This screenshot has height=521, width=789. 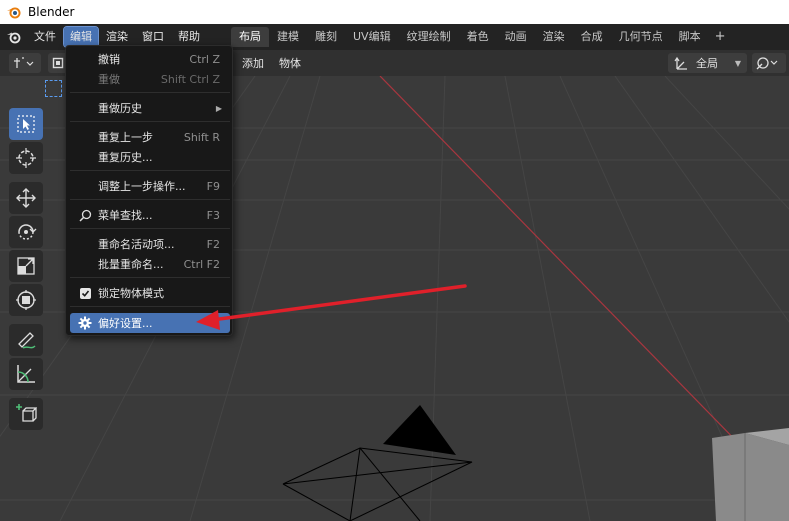 I want to click on editor-type-button, so click(x=25, y=63).